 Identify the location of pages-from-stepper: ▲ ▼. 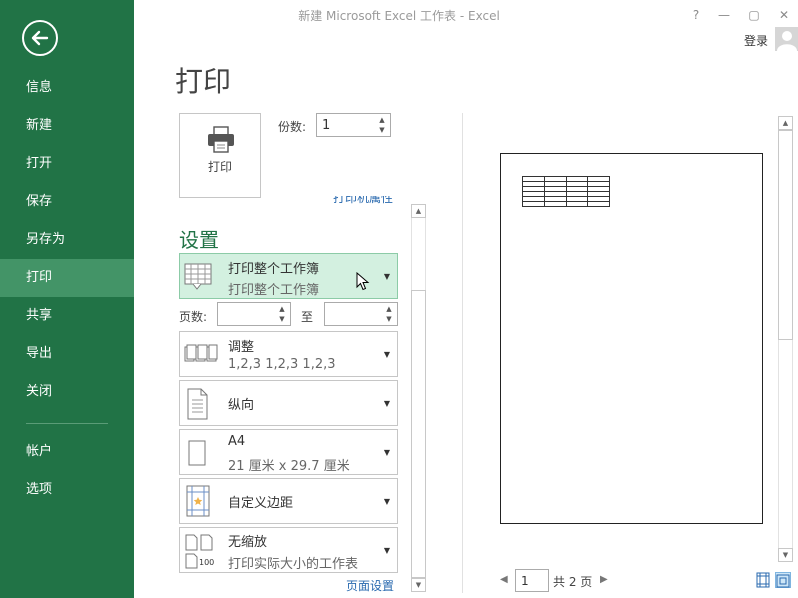
(254, 314).